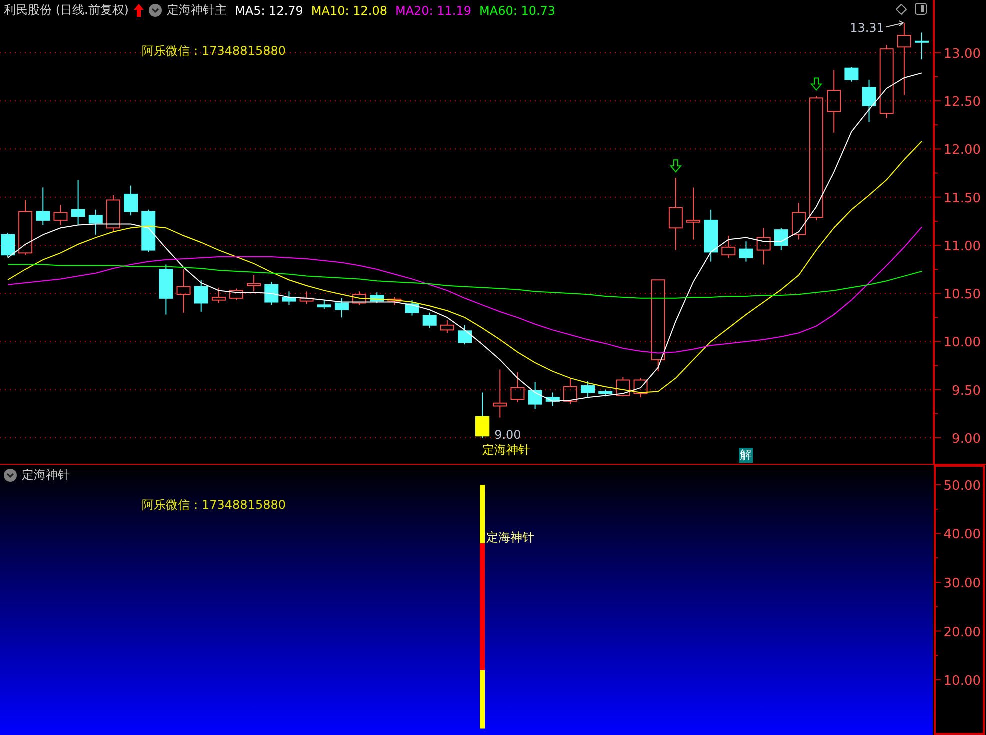 This screenshot has width=986, height=735. I want to click on axis-label: 13.00, so click(962, 54).